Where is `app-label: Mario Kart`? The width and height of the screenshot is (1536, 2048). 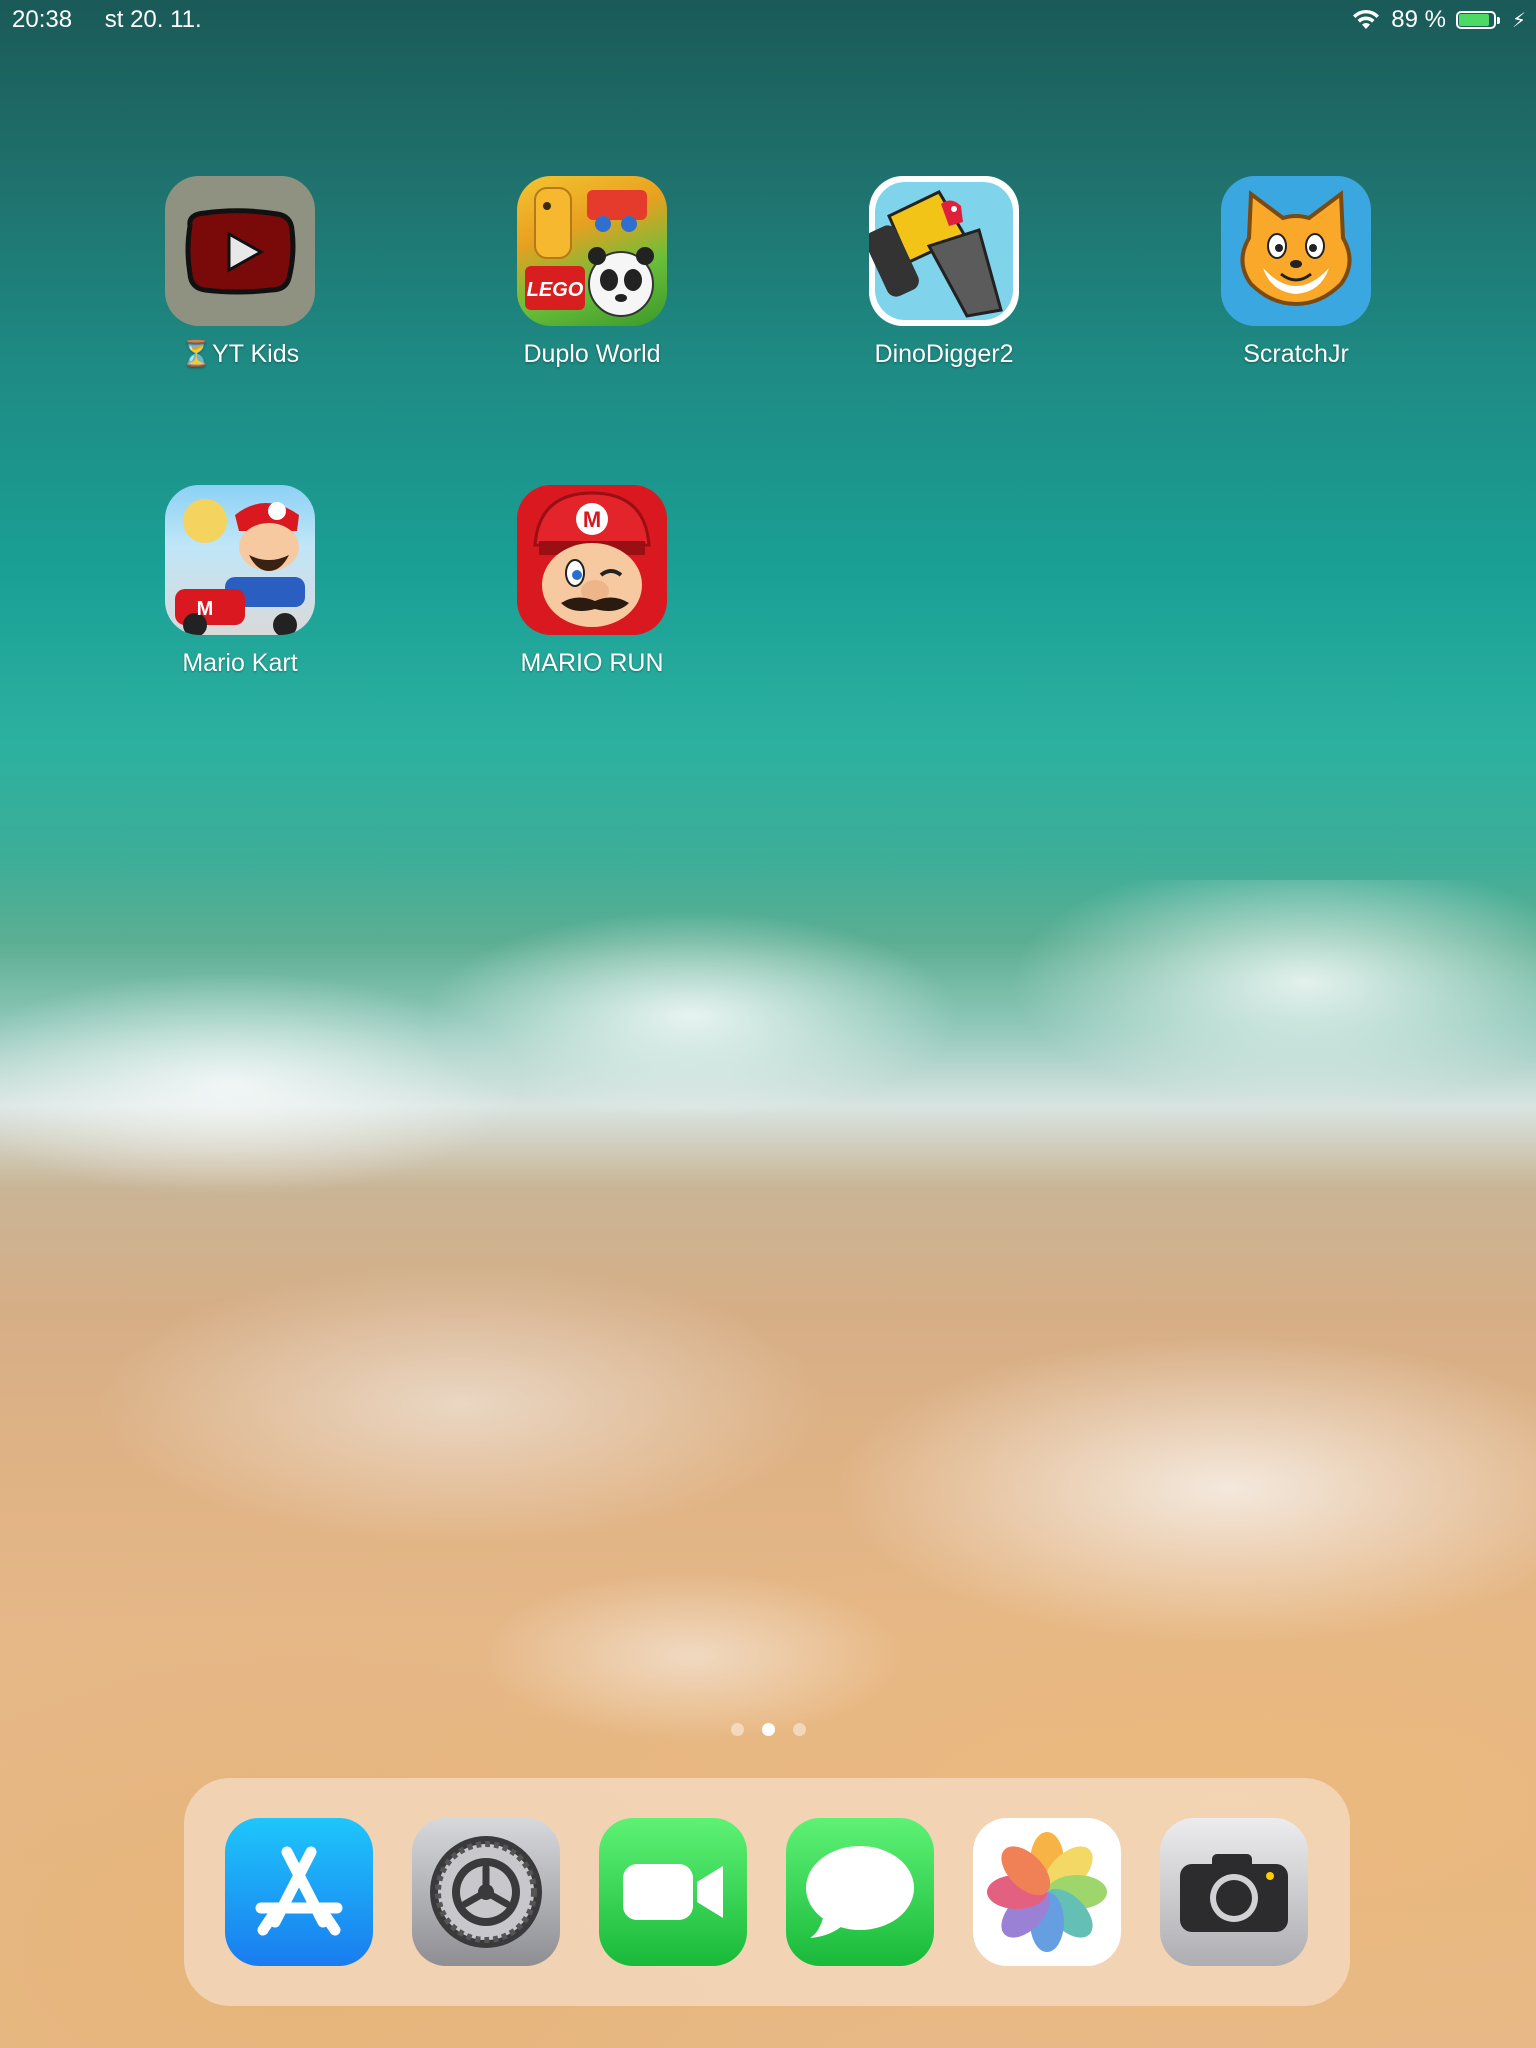
app-label: Mario Kart is located at coordinates (240, 663).